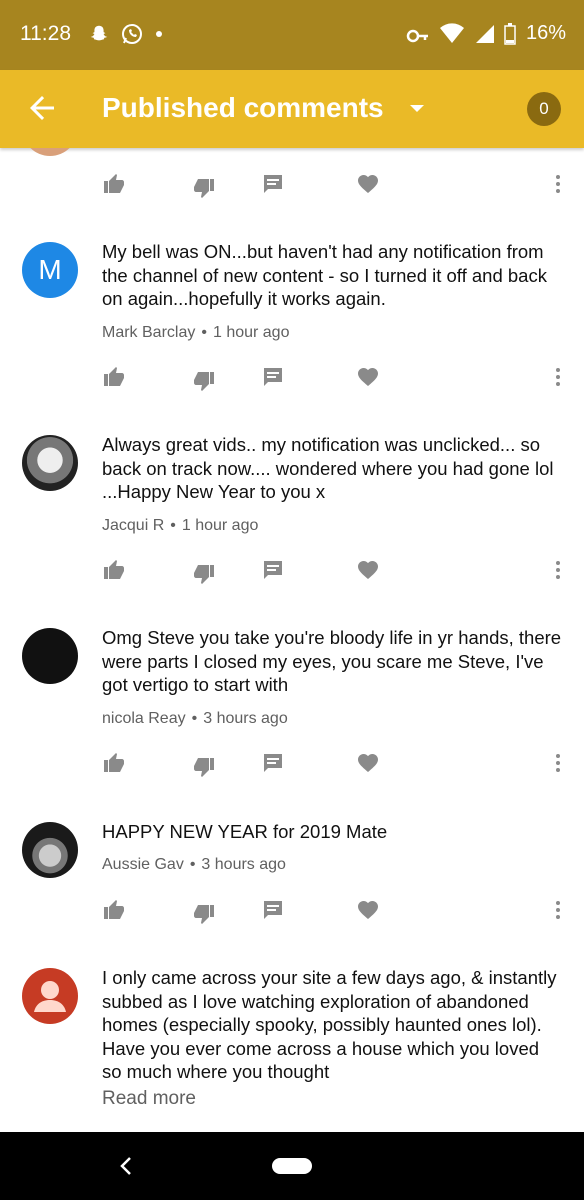 Image resolution: width=584 pixels, height=1200 pixels. Describe the element at coordinates (143, 864) in the screenshot. I see `comment-author: Aussie Gav` at that location.